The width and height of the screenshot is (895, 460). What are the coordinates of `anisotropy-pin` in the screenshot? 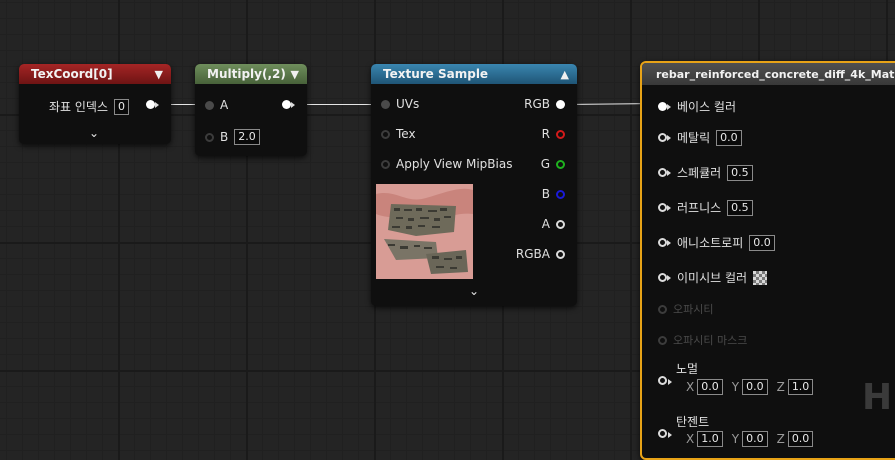 It's located at (662, 242).